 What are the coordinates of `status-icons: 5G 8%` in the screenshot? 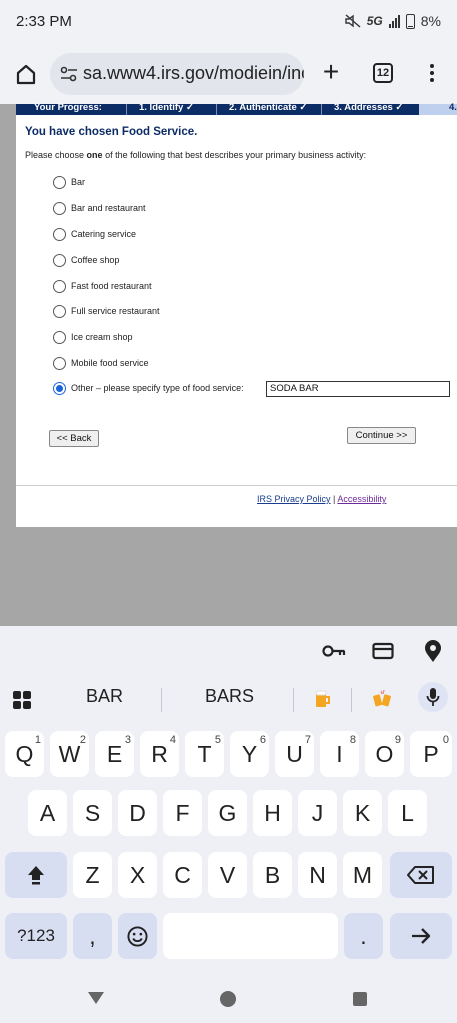 It's located at (393, 21).